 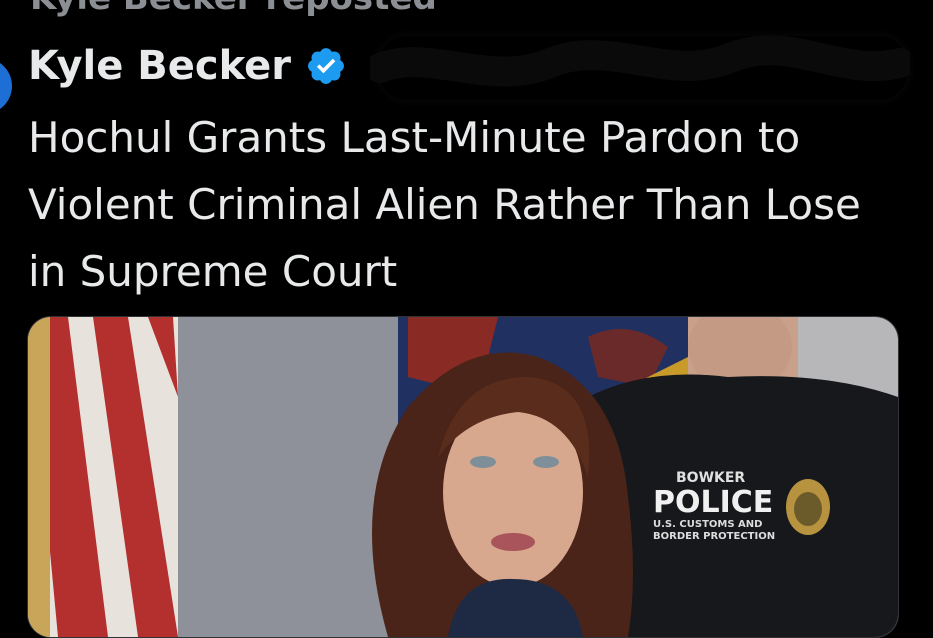 I want to click on repost-text: Kyle Becker reposted, so click(x=233, y=9).